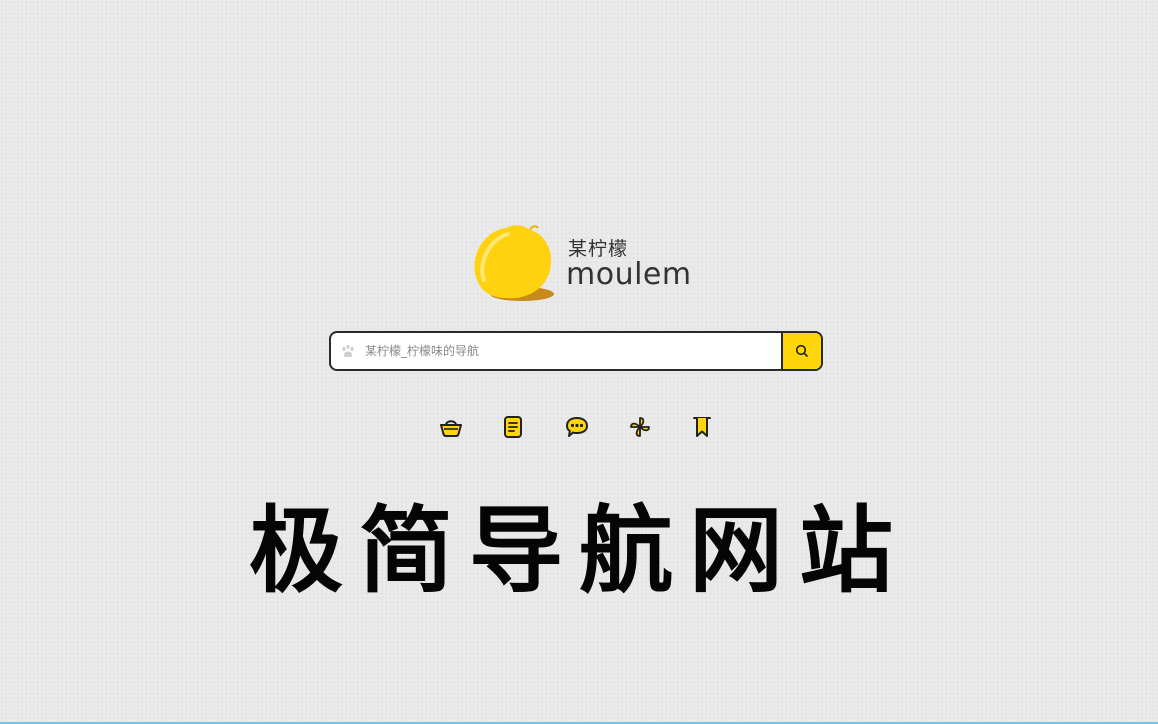 Image resolution: width=1158 pixels, height=724 pixels. I want to click on site-logo: 某柠檬 moulem, so click(581, 263).